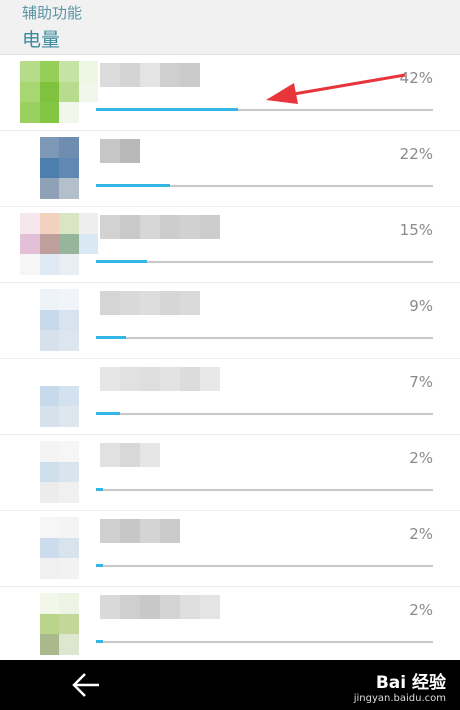 The image size is (460, 710). What do you see at coordinates (410, 683) in the screenshot?
I see `watermark-main: Bai 经验` at bounding box center [410, 683].